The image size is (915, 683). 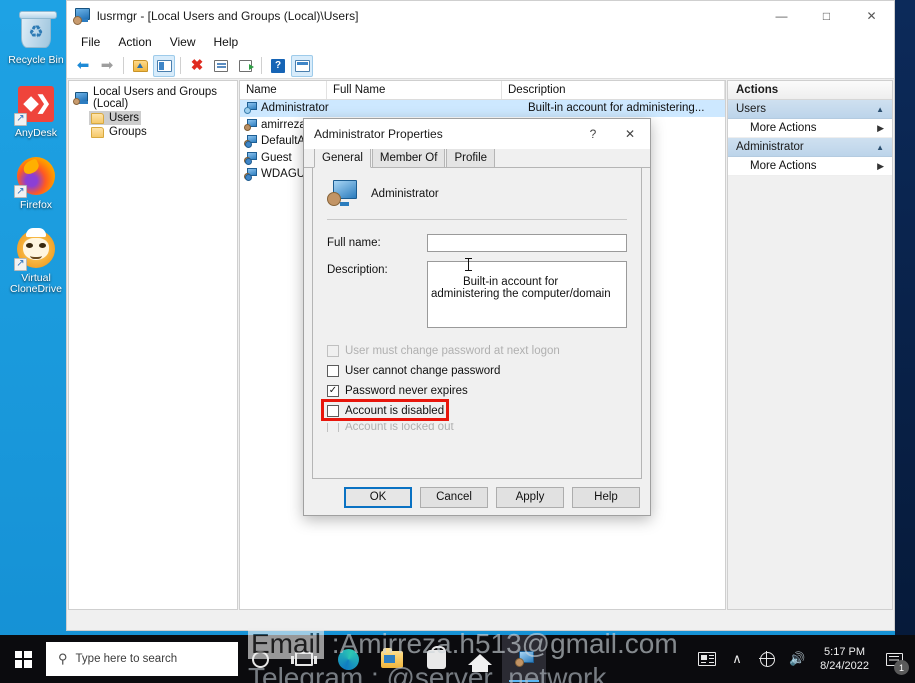 What do you see at coordinates (333, 411) in the screenshot?
I see `checkbox-account-is-disabled` at bounding box center [333, 411].